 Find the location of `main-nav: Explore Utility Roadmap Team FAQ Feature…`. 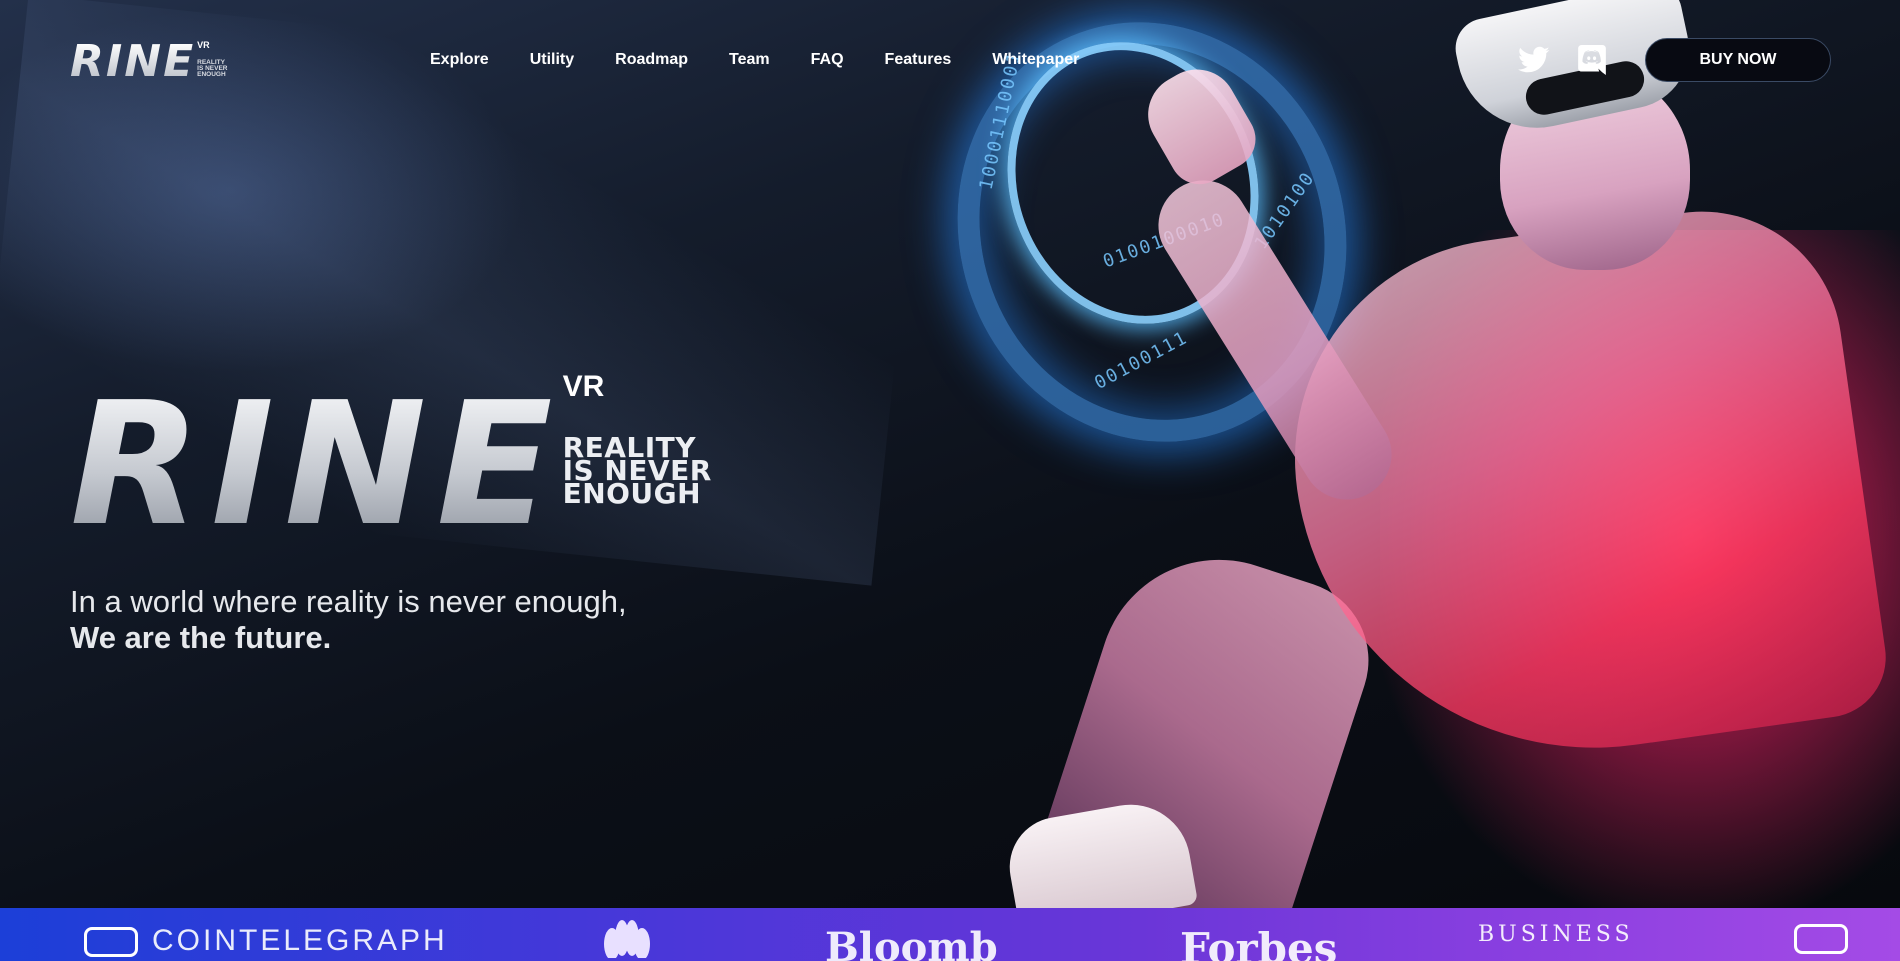

main-nav: Explore Utility Roadmap Team FAQ Feature… is located at coordinates (754, 60).